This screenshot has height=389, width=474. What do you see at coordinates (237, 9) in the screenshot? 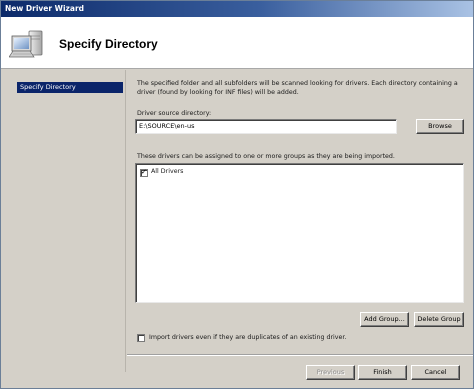
I see `title-bar: New Driver Wizard` at bounding box center [237, 9].